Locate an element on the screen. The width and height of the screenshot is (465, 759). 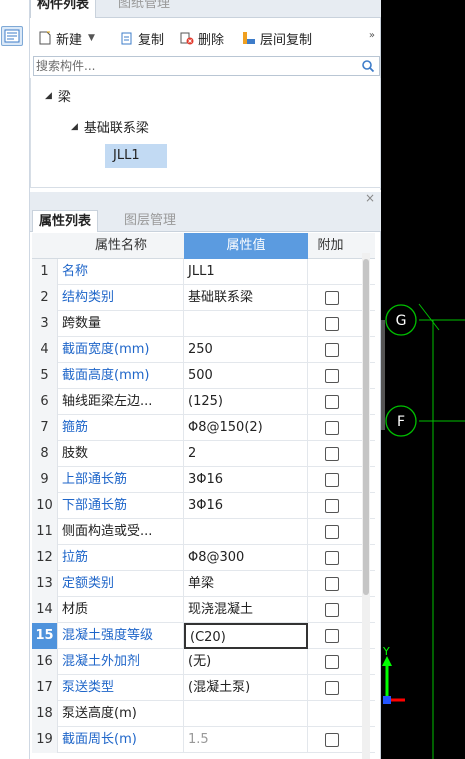
table-row: 10 下部通长筋 3Φ16 is located at coordinates (203, 506).